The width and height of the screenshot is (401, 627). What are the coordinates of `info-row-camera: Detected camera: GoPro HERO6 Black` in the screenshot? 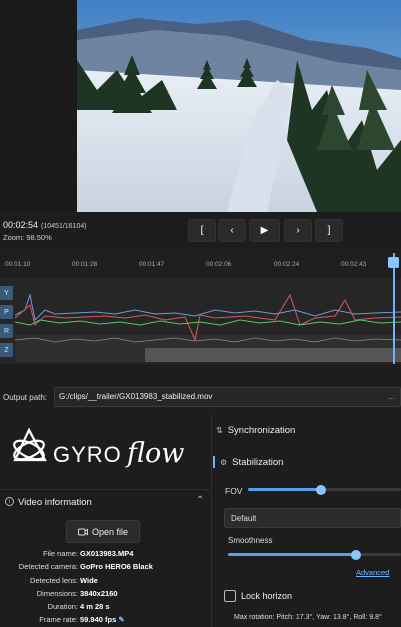 It's located at (105, 568).